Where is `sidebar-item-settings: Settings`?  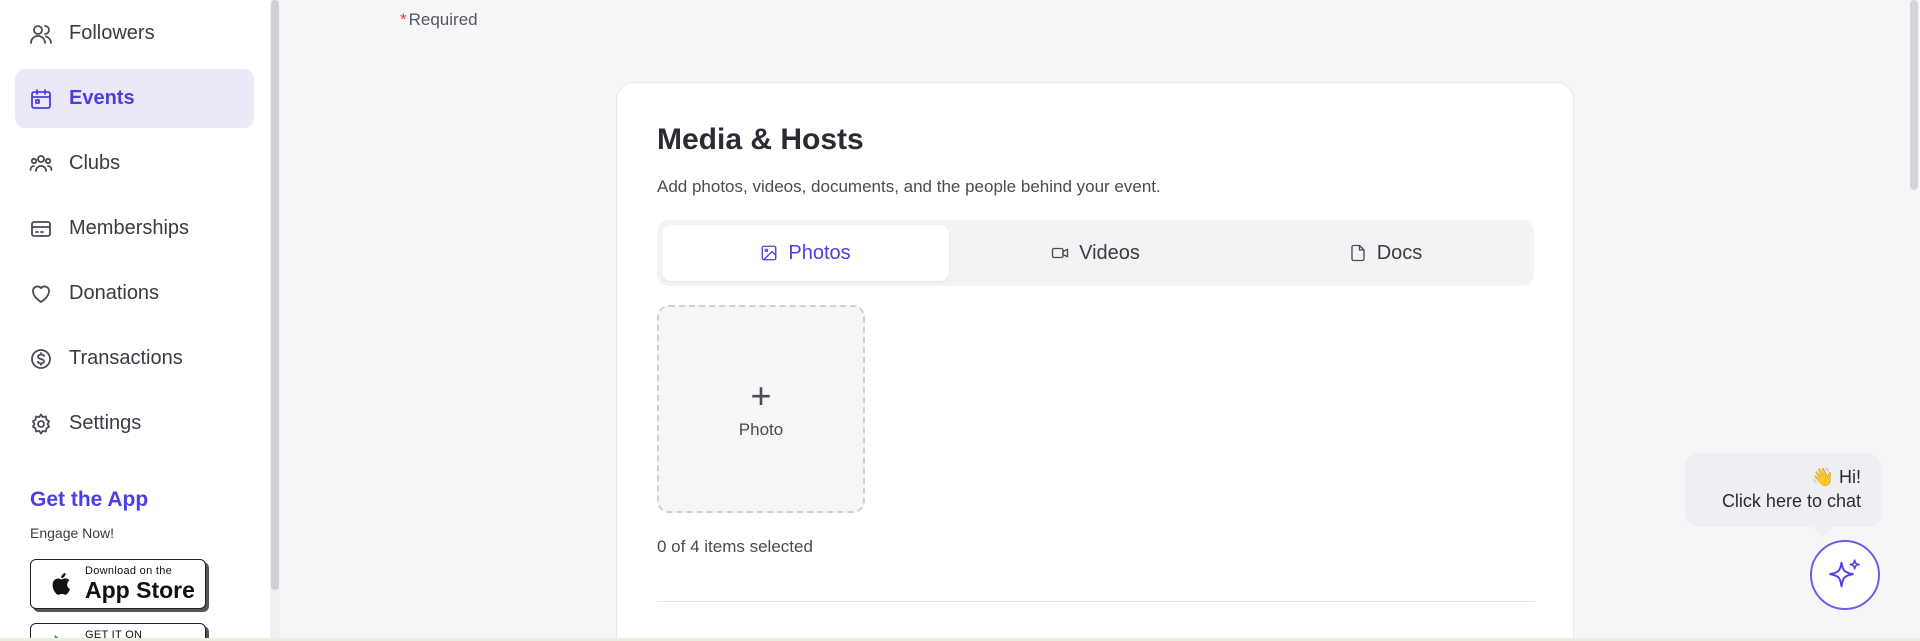
sidebar-item-settings: Settings is located at coordinates (134, 423).